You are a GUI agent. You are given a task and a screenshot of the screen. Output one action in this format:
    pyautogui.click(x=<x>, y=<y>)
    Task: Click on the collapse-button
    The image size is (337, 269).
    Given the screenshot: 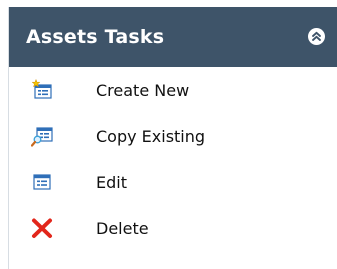 What is the action you would take?
    pyautogui.click(x=316, y=36)
    